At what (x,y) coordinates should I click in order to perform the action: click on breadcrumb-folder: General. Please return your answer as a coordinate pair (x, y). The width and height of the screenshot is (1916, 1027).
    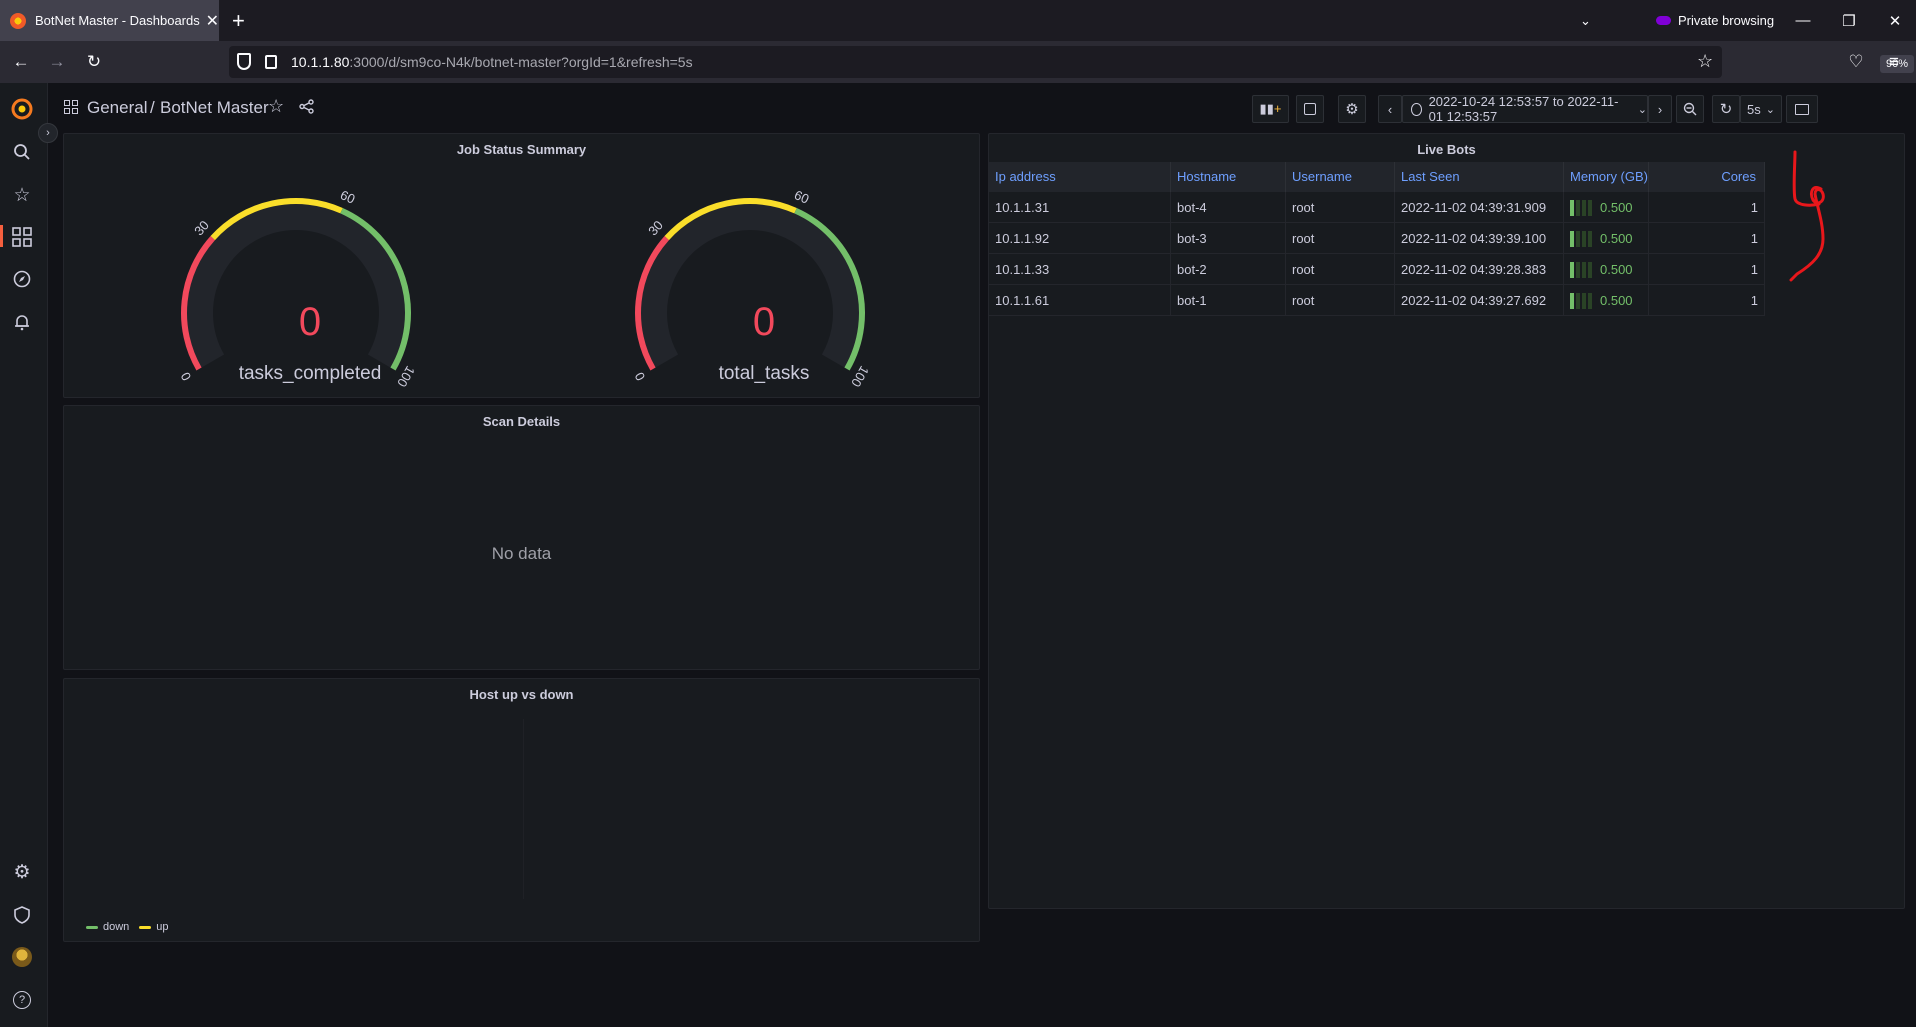
    Looking at the image, I should click on (117, 108).